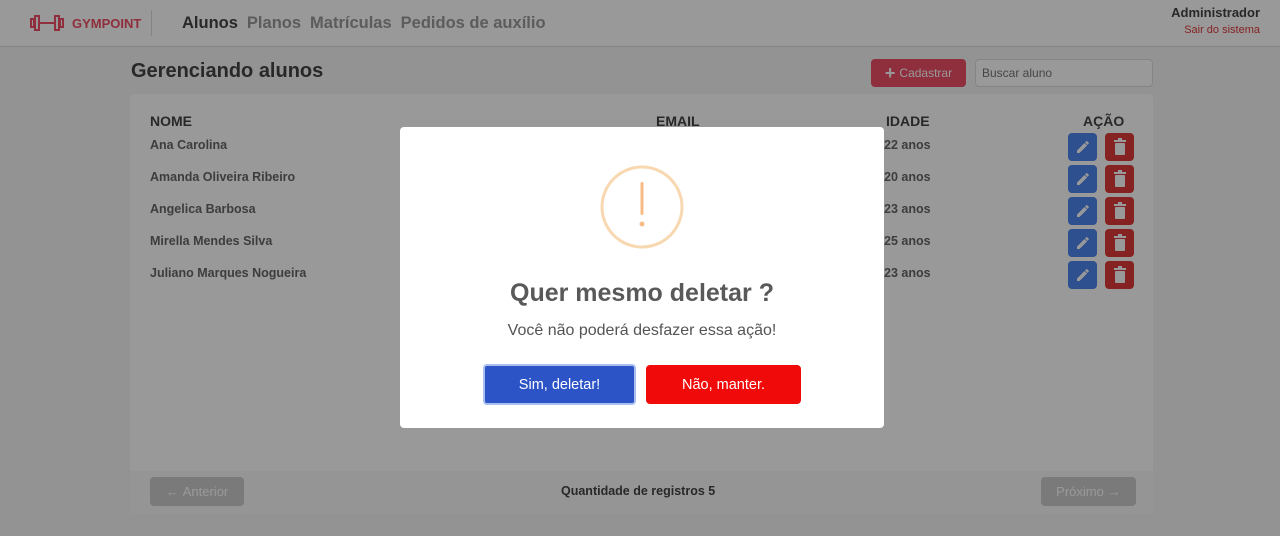 This screenshot has height=536, width=1280. I want to click on dialog-title: Quer mesmo deletar ?, so click(642, 293).